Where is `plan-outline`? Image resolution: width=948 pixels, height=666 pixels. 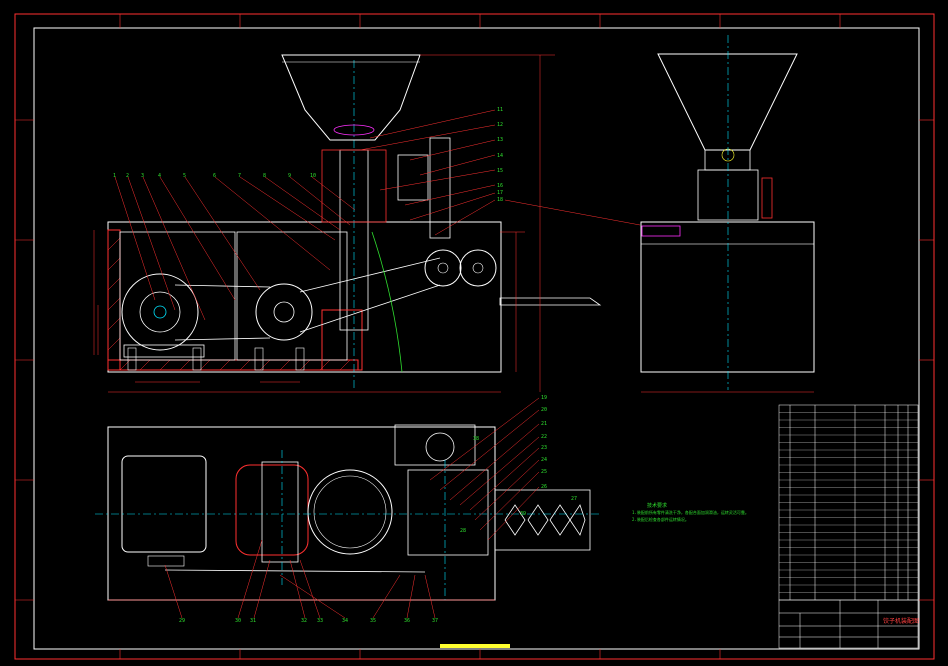 plan-outline is located at coordinates (301, 513).